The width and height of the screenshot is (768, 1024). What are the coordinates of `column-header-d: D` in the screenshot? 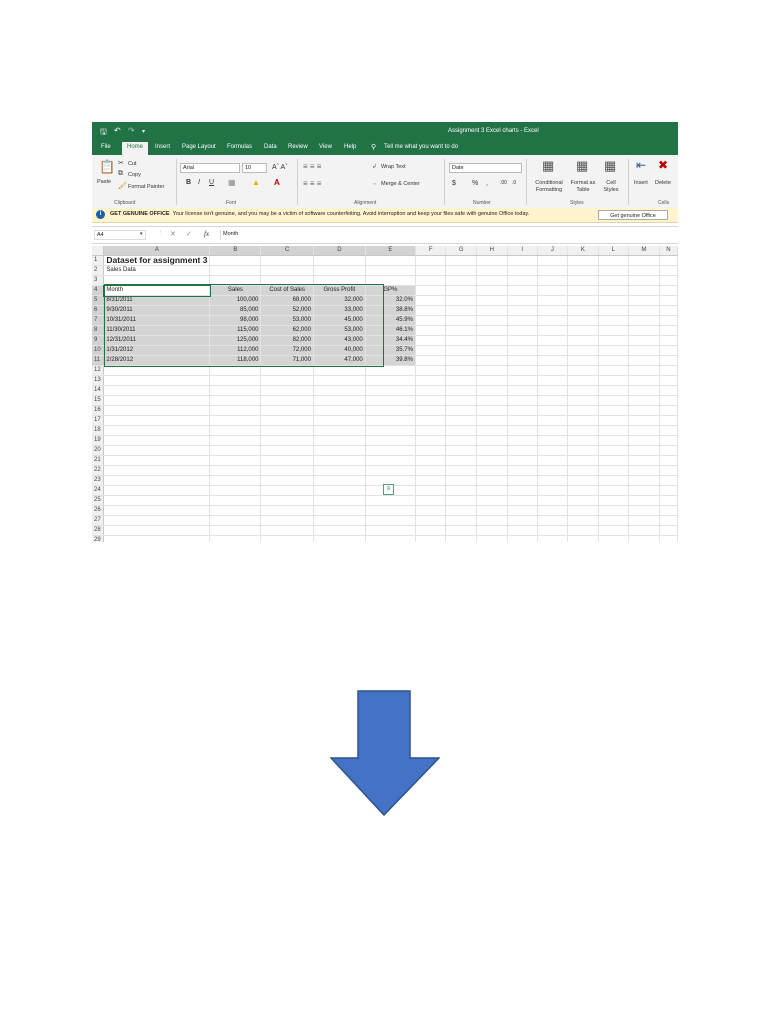 It's located at (339, 251).